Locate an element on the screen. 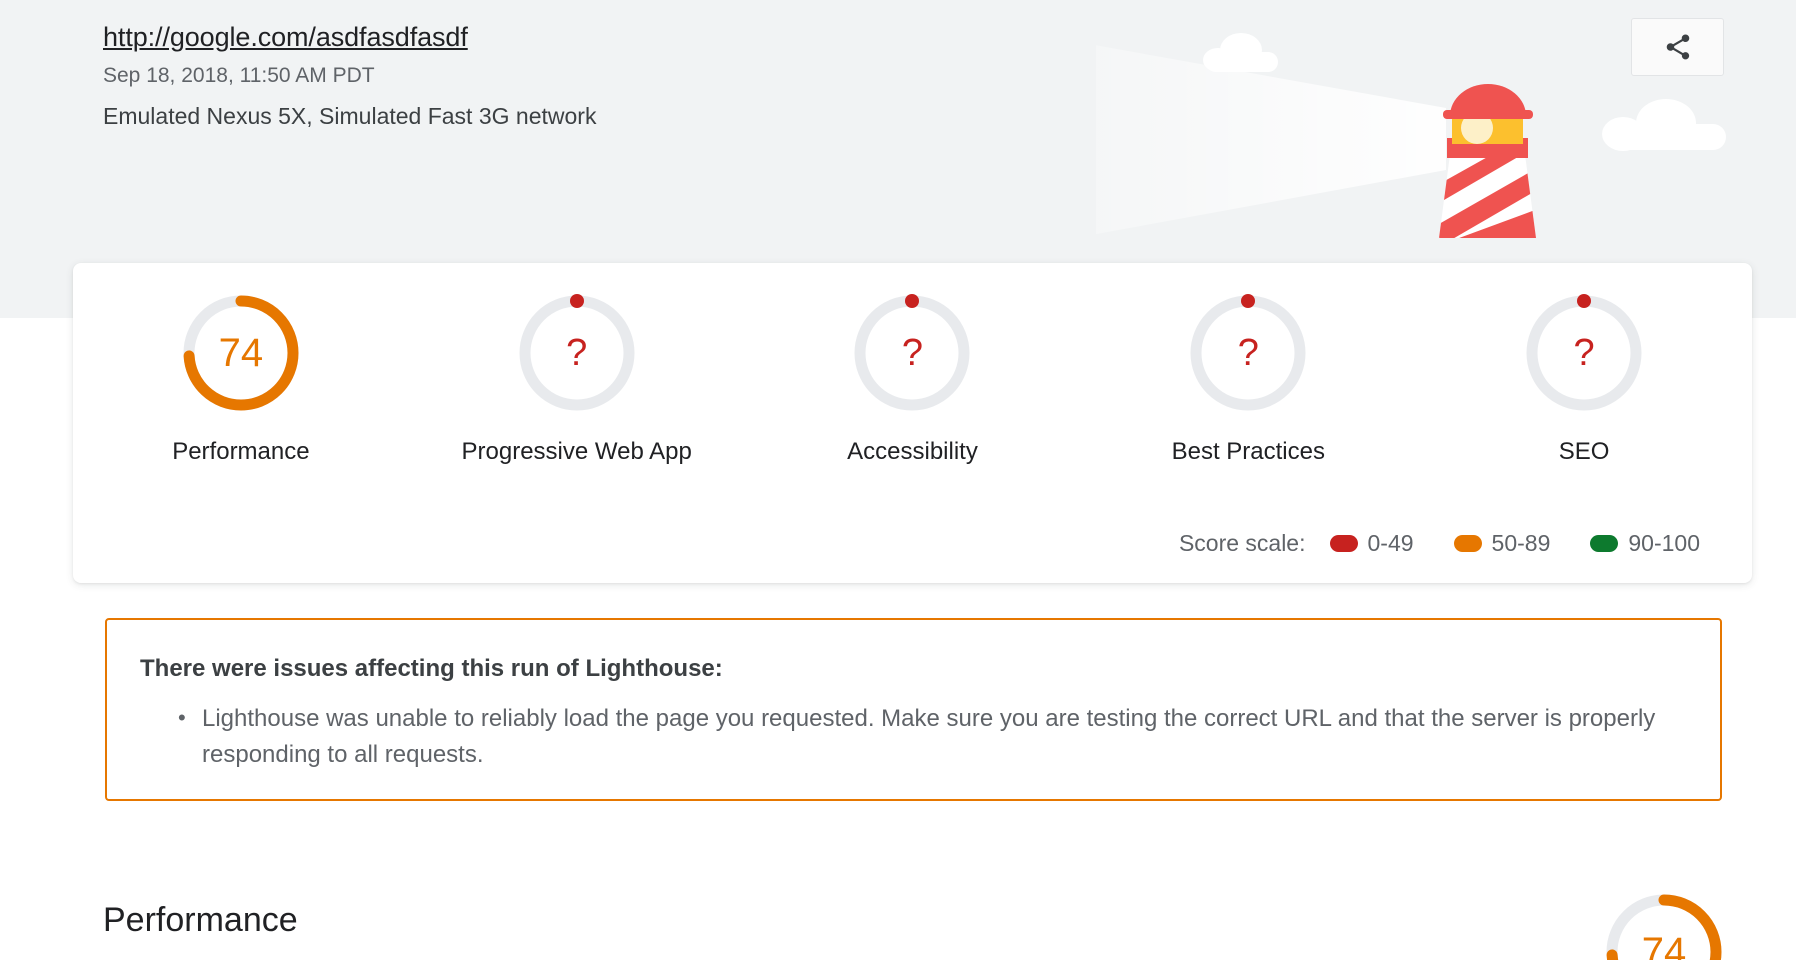  gauge-ring-seo: ? is located at coordinates (1584, 353).